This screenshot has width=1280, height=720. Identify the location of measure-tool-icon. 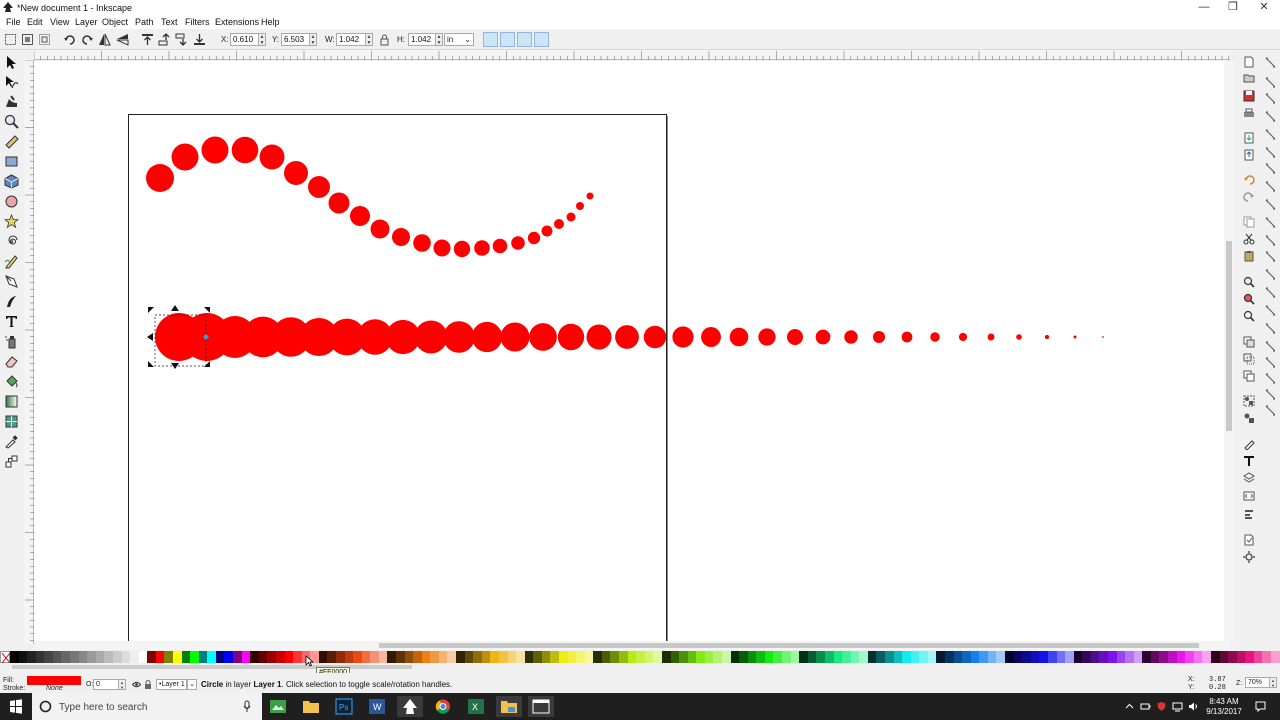
(11, 141).